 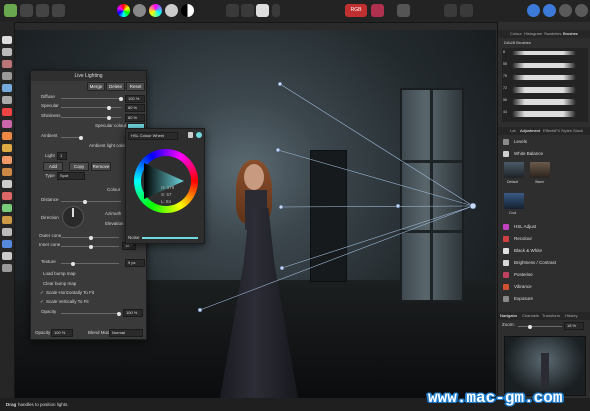 I want to click on wb-preset-cool-label: Cool, so click(x=513, y=213).